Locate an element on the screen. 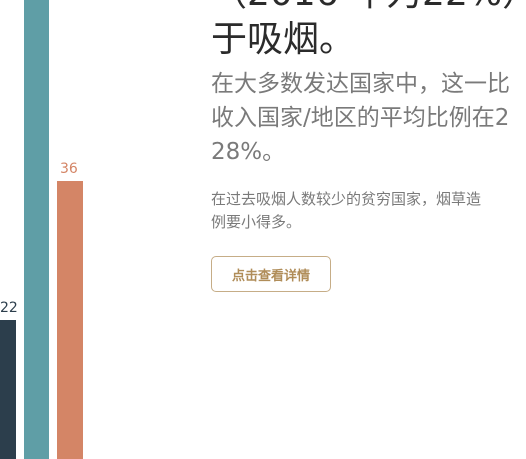  body-text-2: 例要小得多。 is located at coordinates (256, 222).